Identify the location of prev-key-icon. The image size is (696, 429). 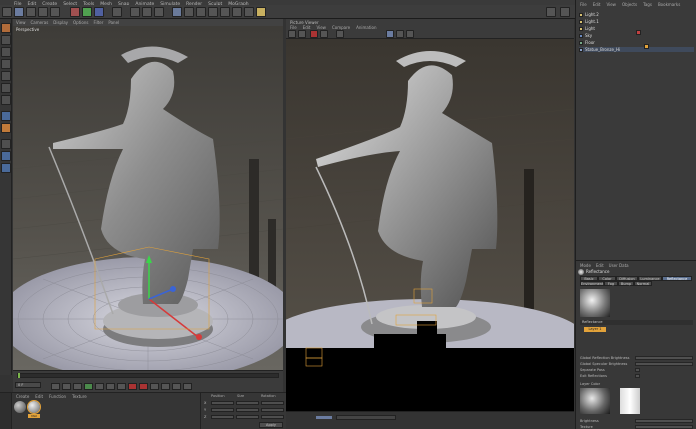
(66, 386).